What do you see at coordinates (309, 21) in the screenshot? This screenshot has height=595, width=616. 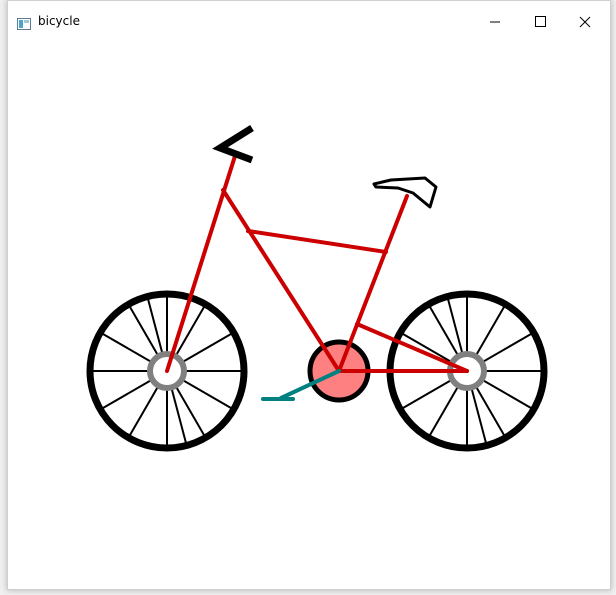 I see `title-bar: bicycle` at bounding box center [309, 21].